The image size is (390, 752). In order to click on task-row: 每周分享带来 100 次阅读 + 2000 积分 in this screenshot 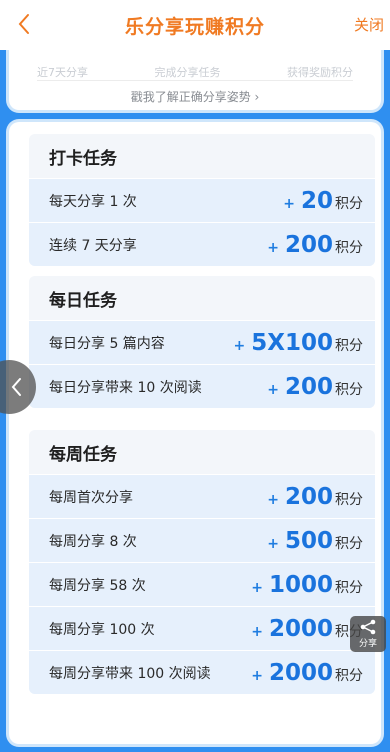, I will do `click(202, 672)`.